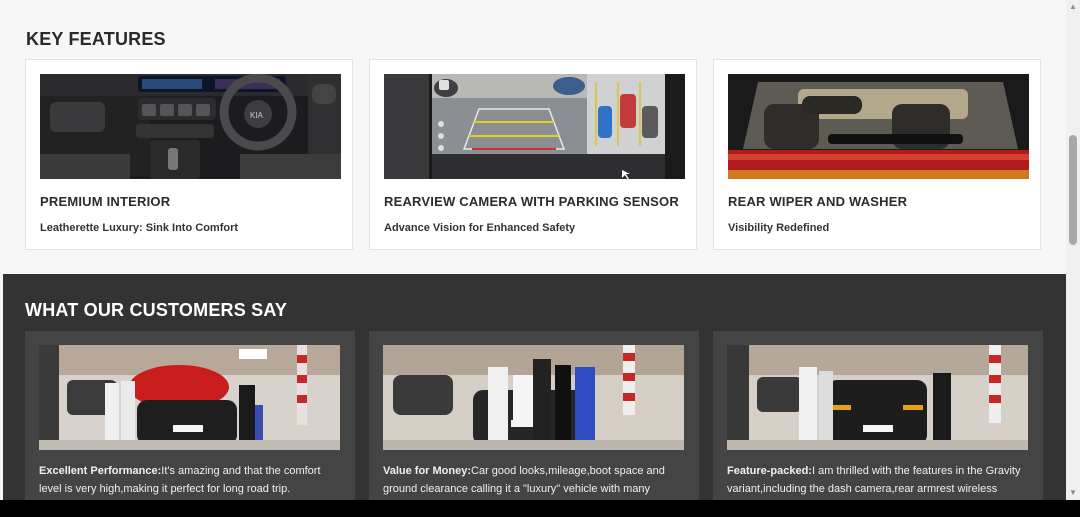  Describe the element at coordinates (534, 126) in the screenshot. I see `rearview-camera-image` at that location.